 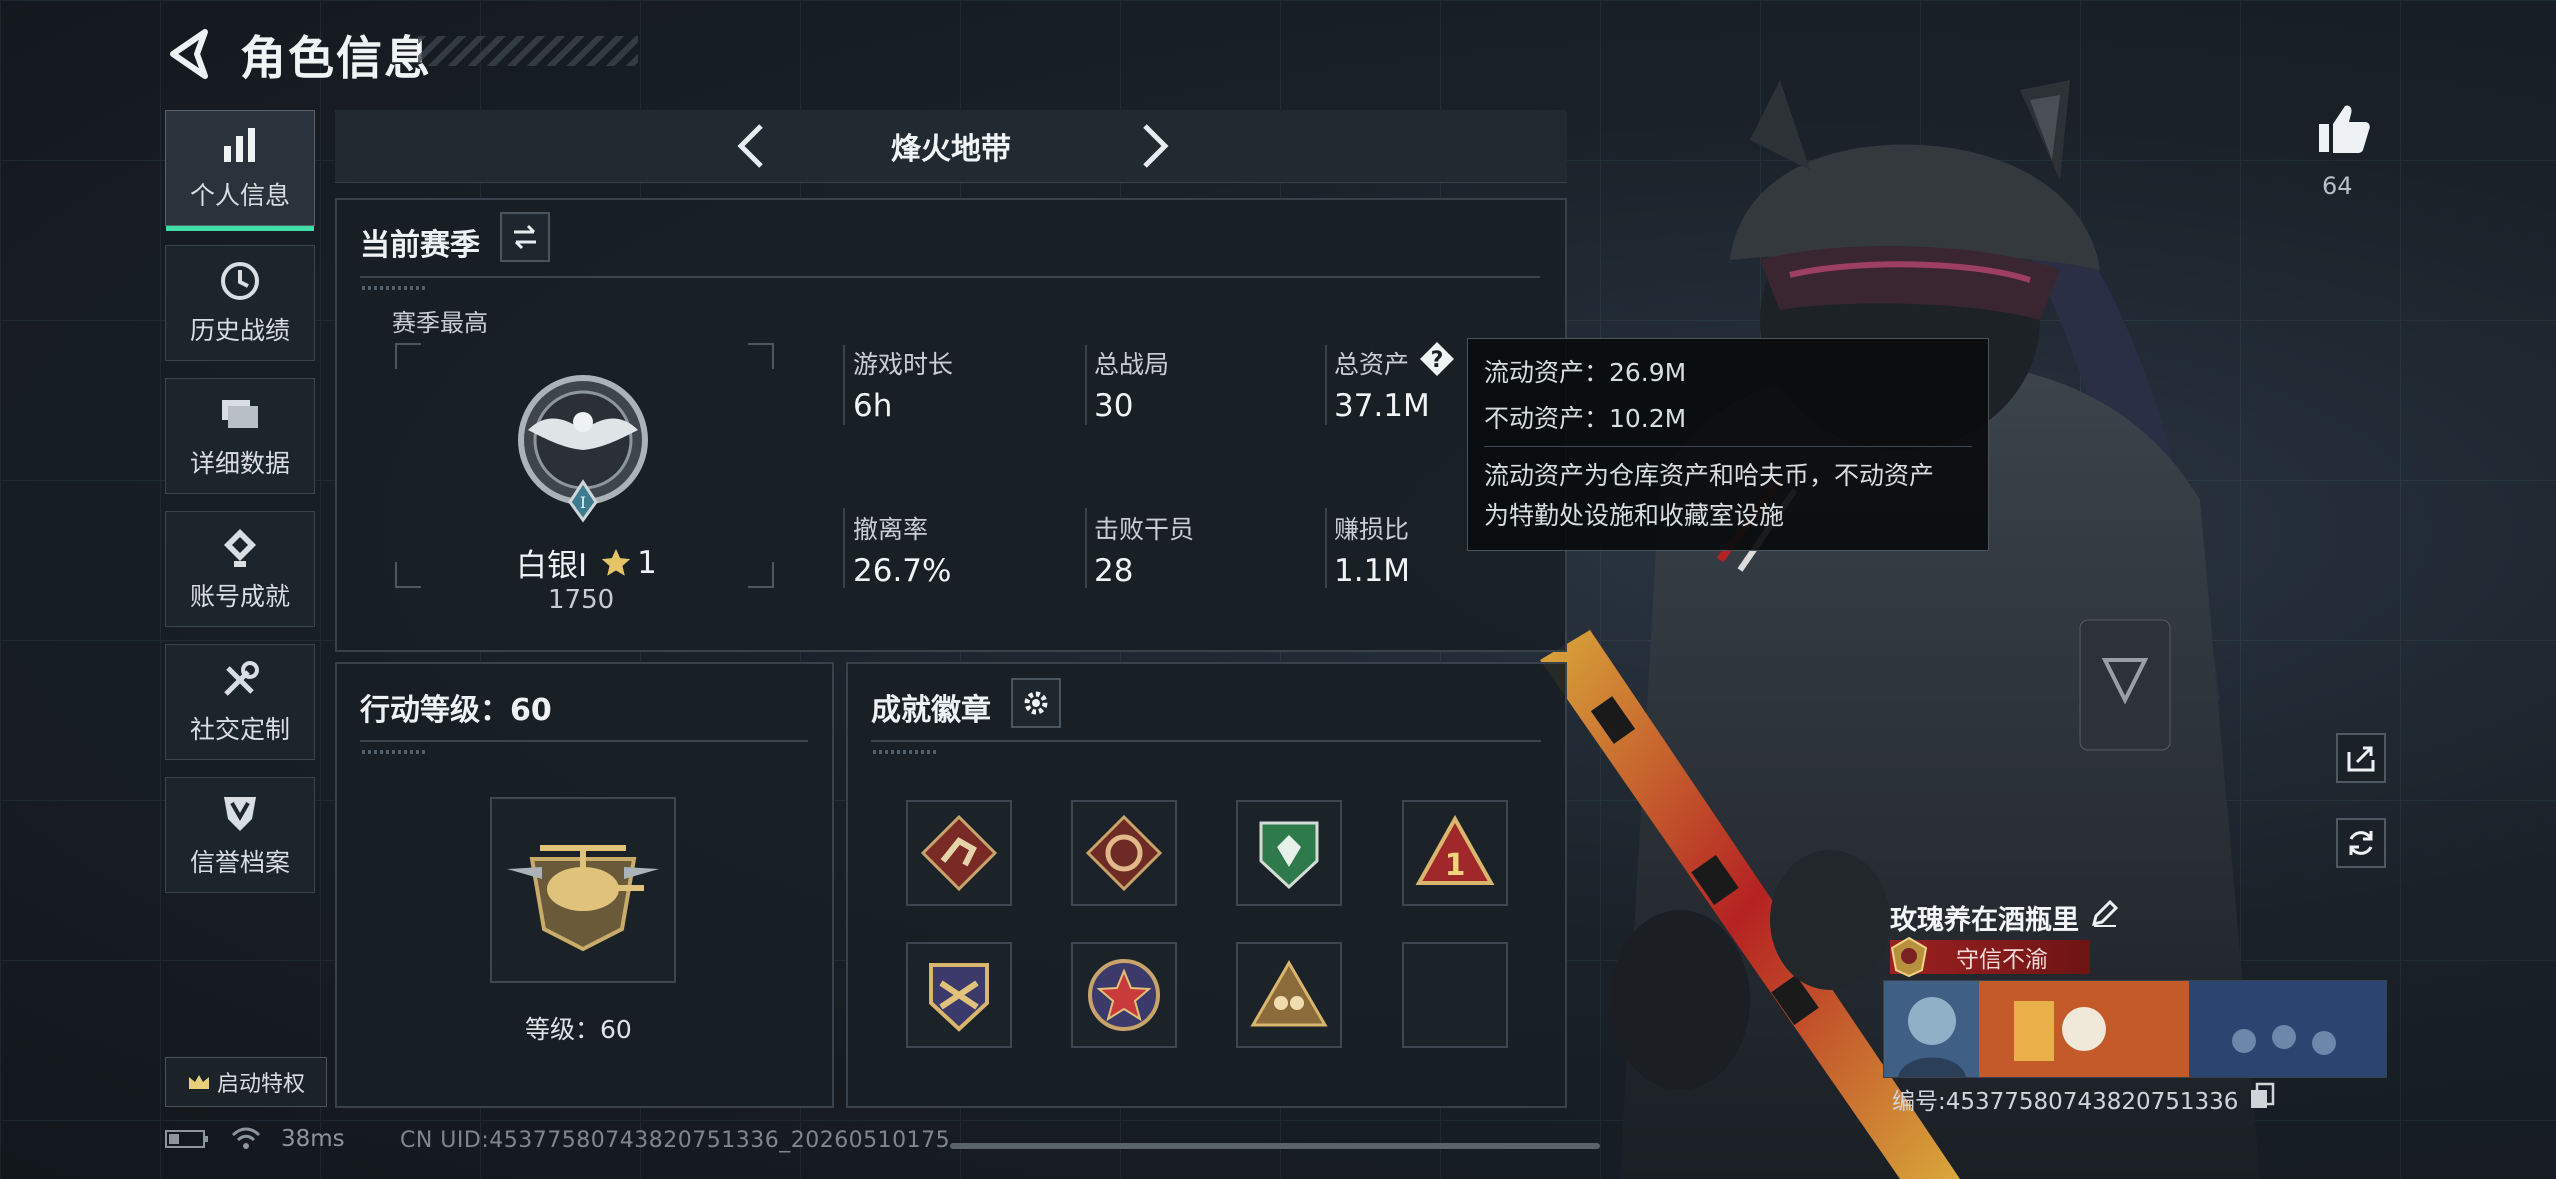 I want to click on refresh-icon, so click(x=2361, y=843).